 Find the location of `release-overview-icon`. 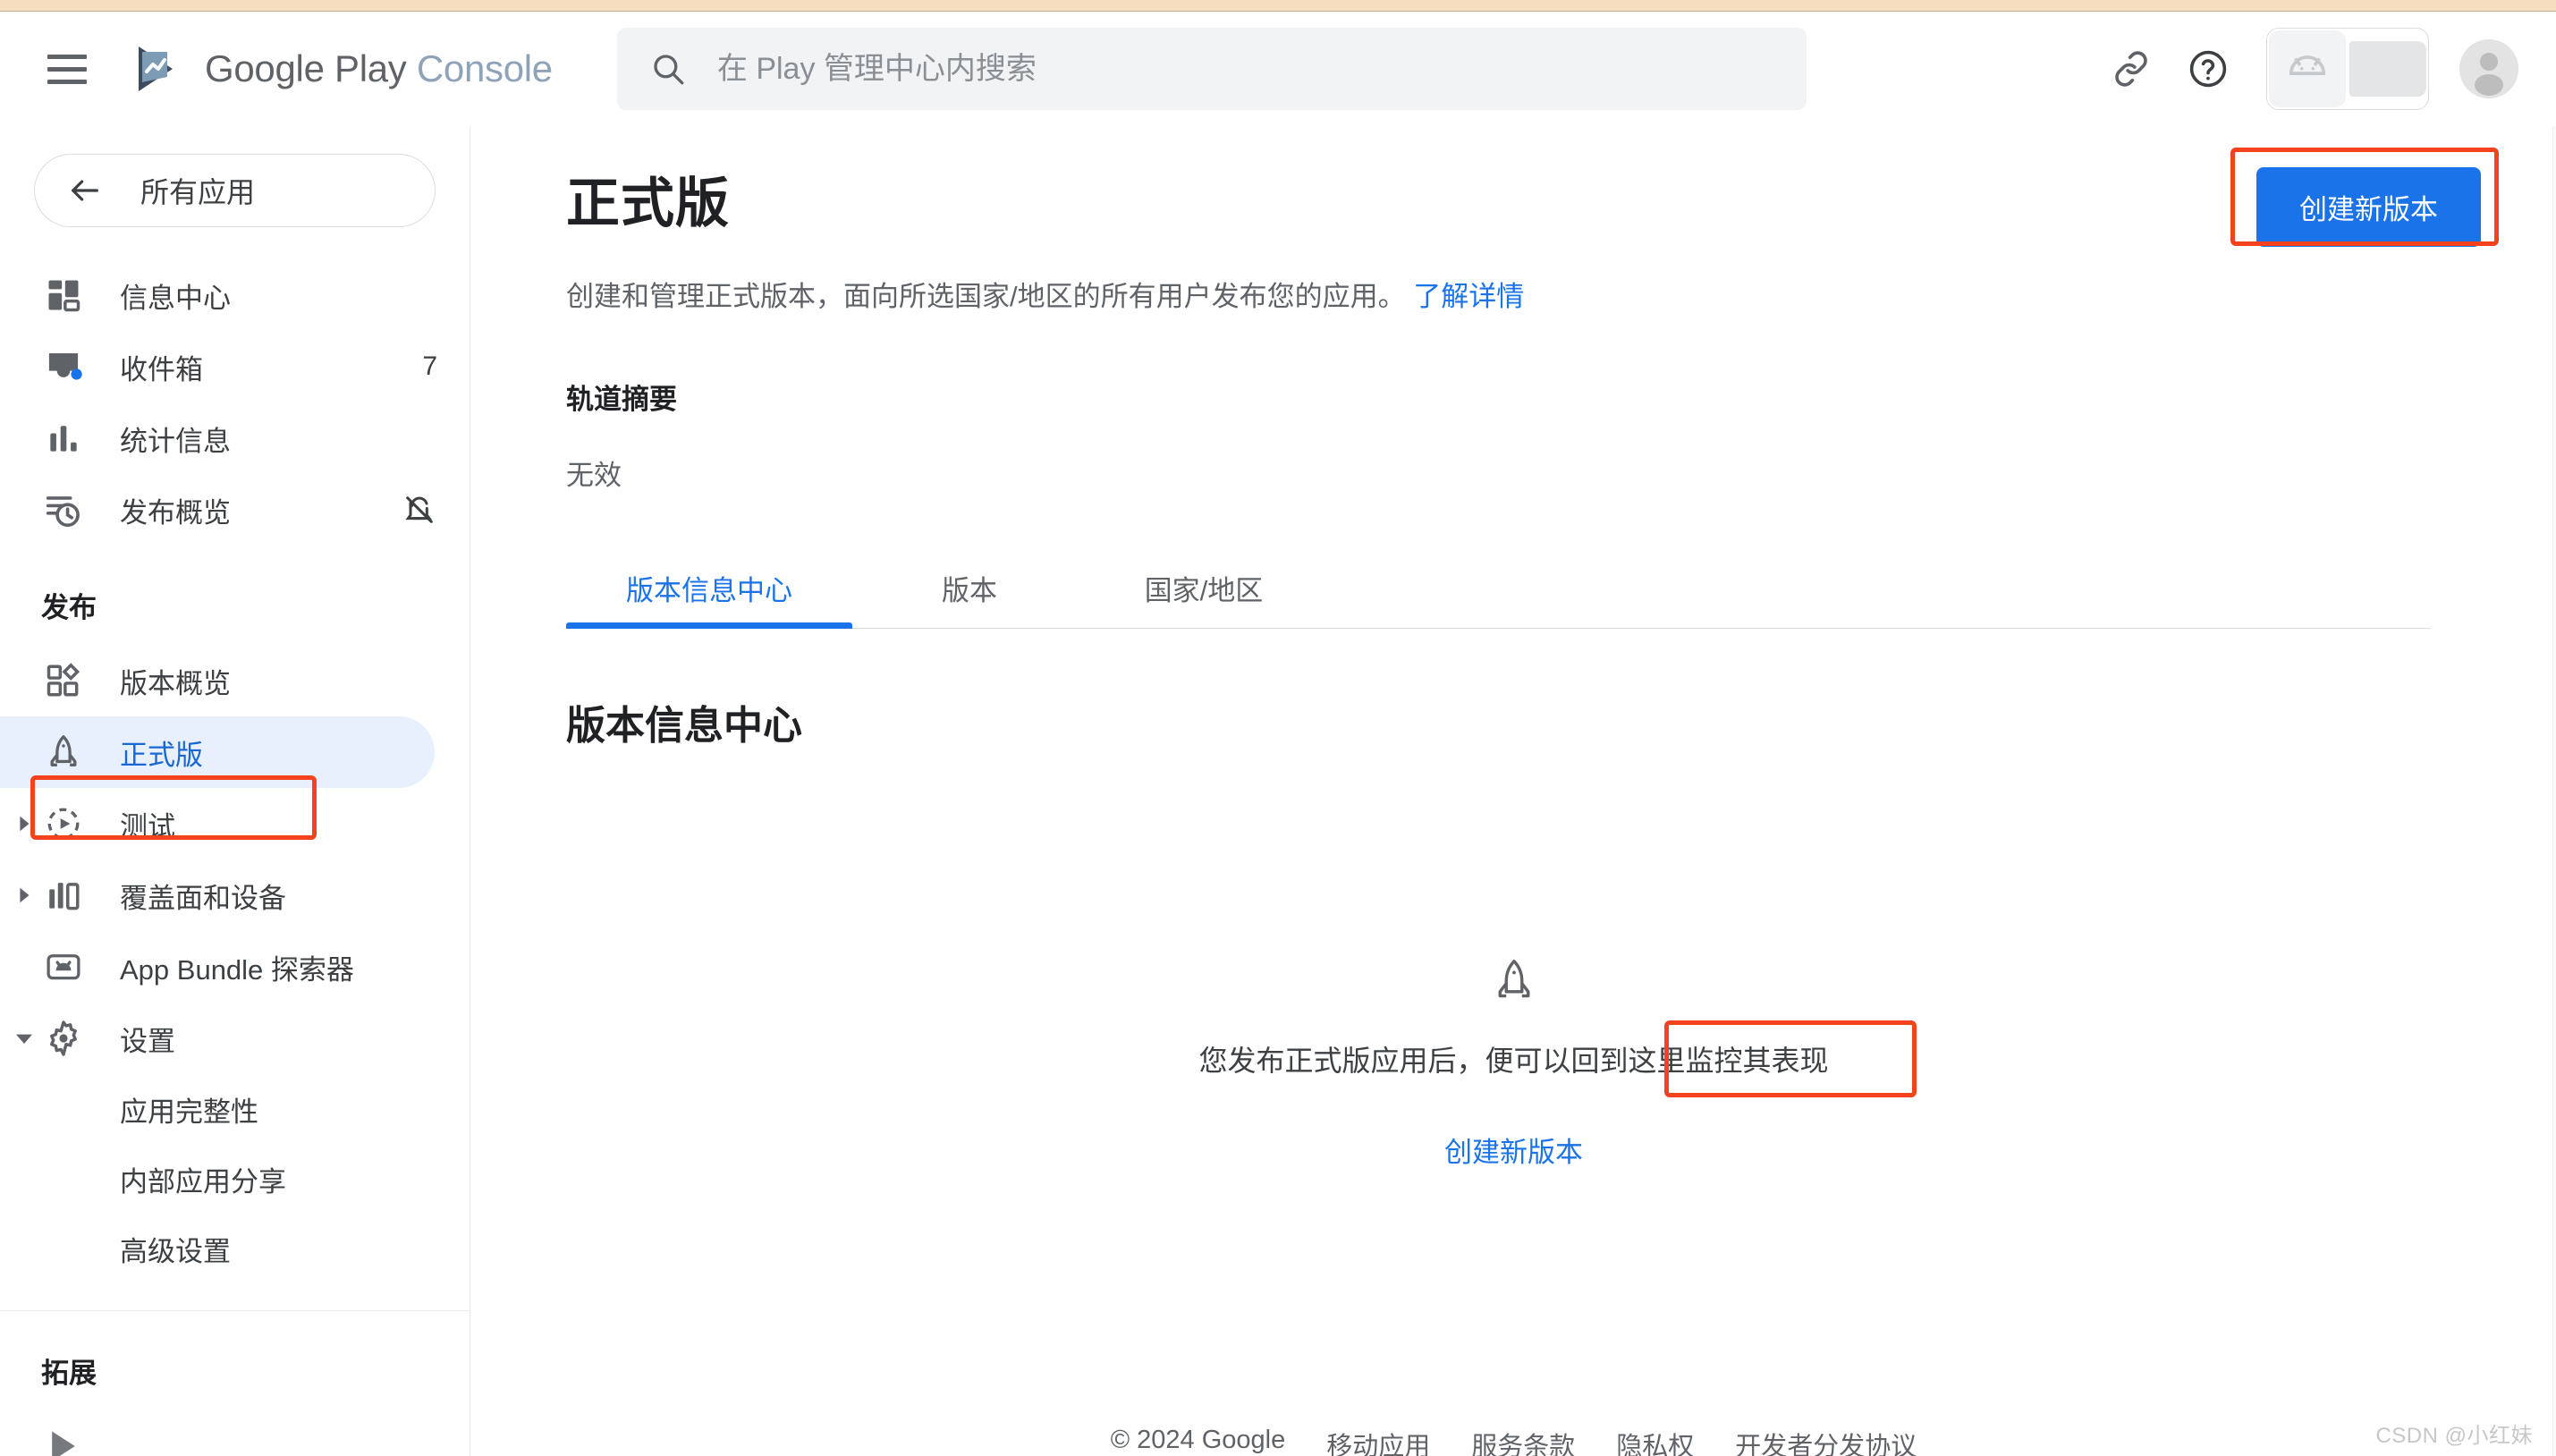

release-overview-icon is located at coordinates (63, 680).